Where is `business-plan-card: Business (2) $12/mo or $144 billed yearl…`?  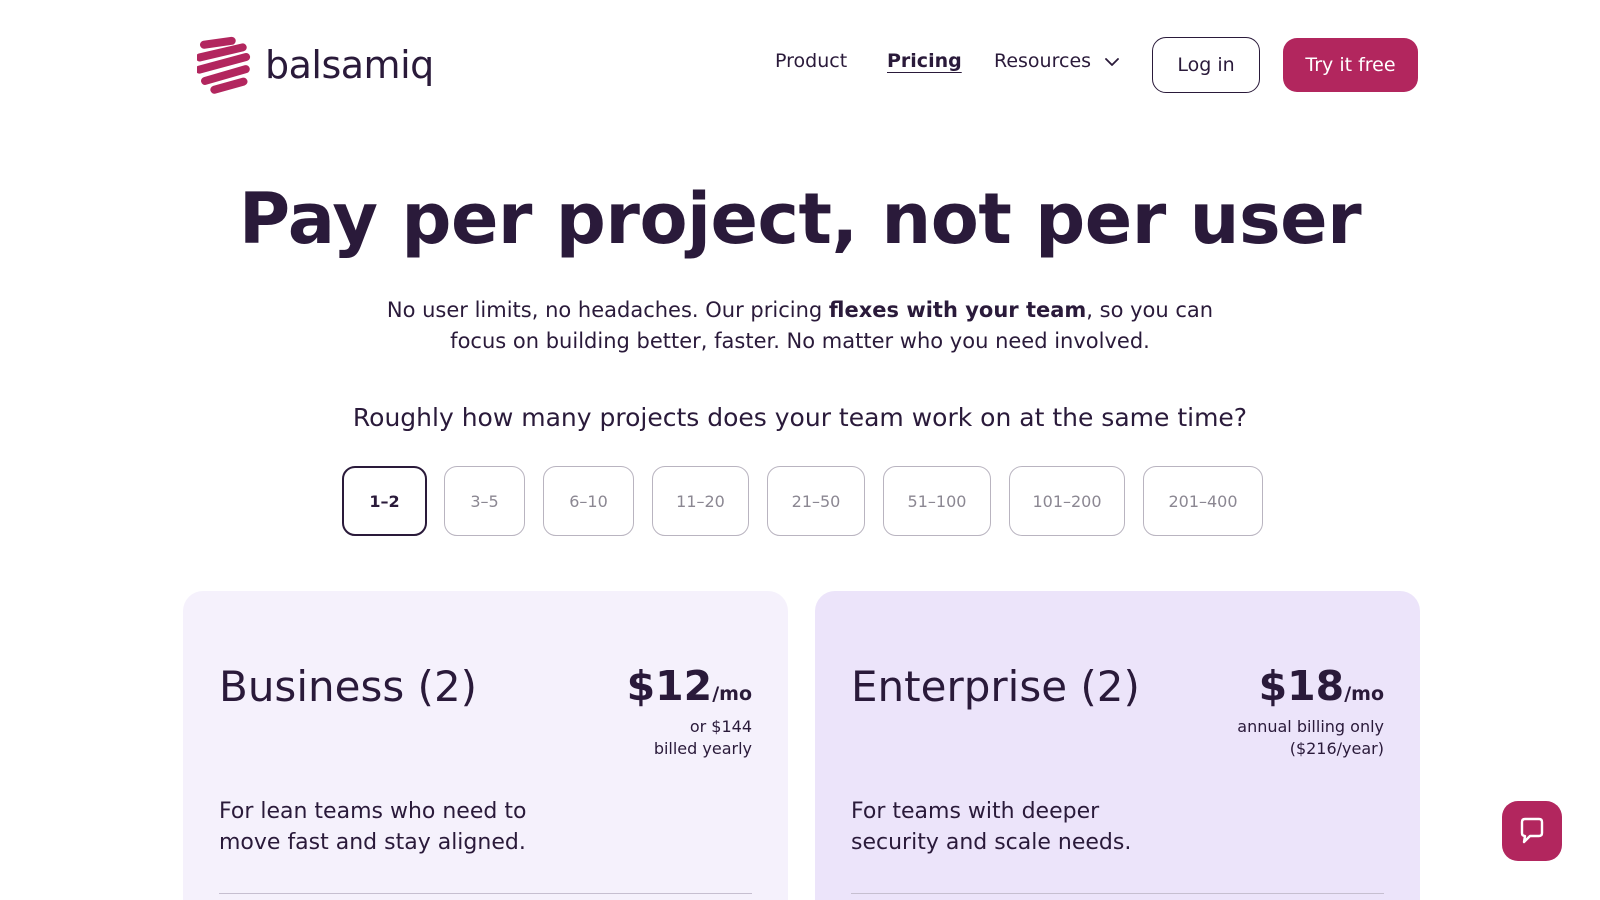
business-plan-card: Business (2) $12/mo or $144 billed yearl… is located at coordinates (485, 745).